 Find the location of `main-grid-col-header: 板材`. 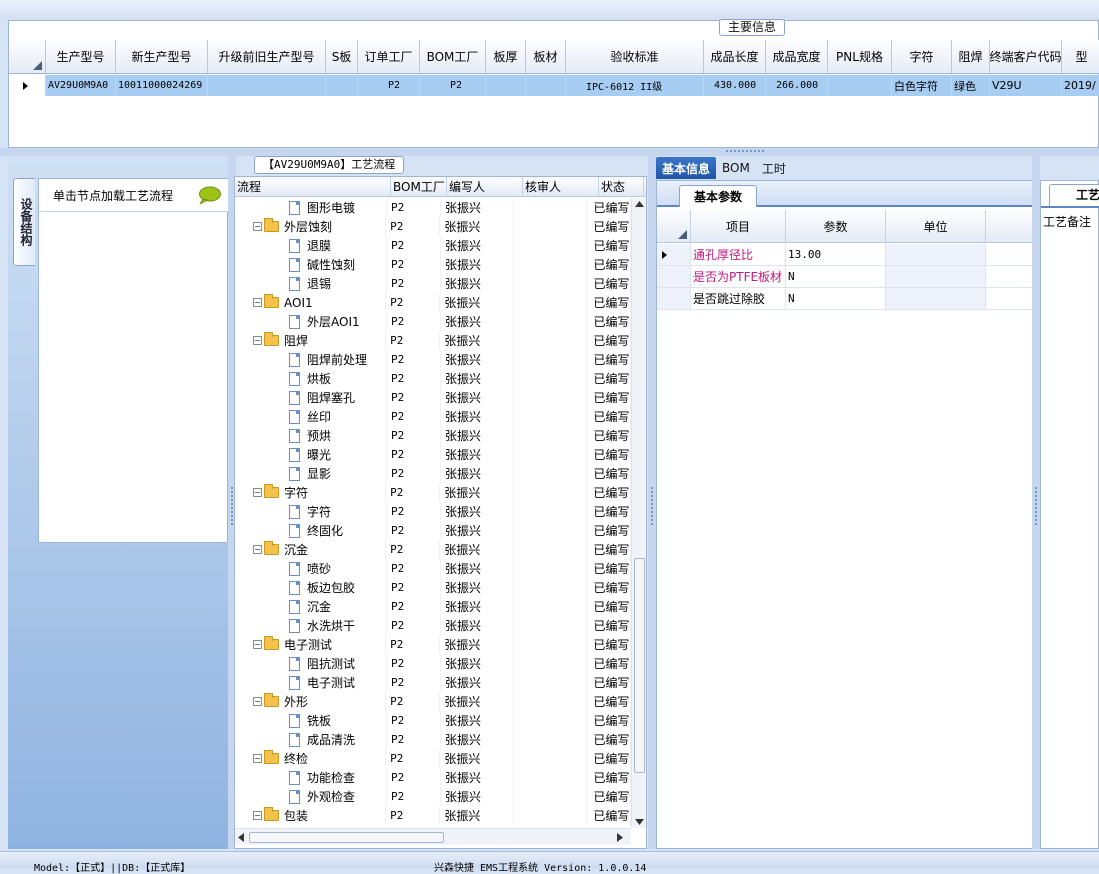

main-grid-col-header: 板材 is located at coordinates (546, 56).